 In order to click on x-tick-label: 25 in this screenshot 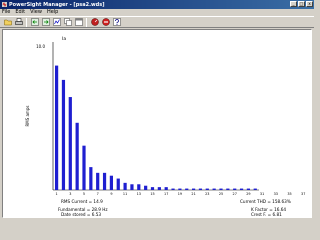, I will do `click(221, 194)`.